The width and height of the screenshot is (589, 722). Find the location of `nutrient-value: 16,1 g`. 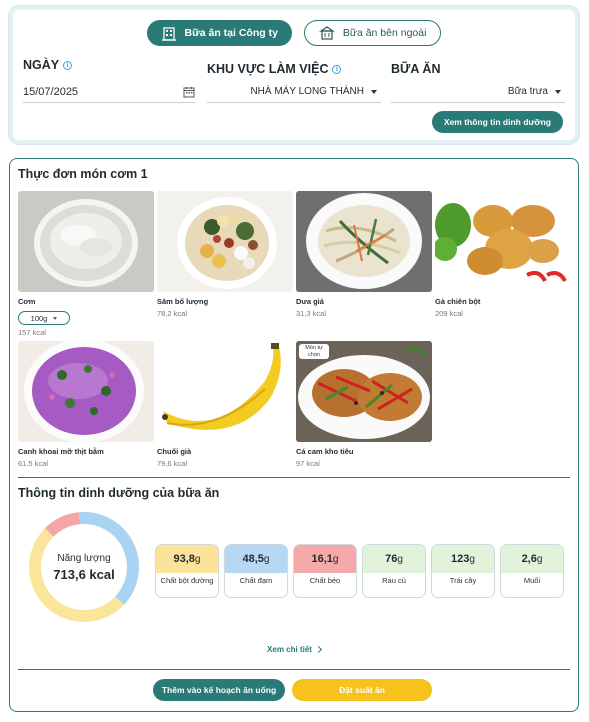

nutrient-value: 16,1 g is located at coordinates (325, 559).